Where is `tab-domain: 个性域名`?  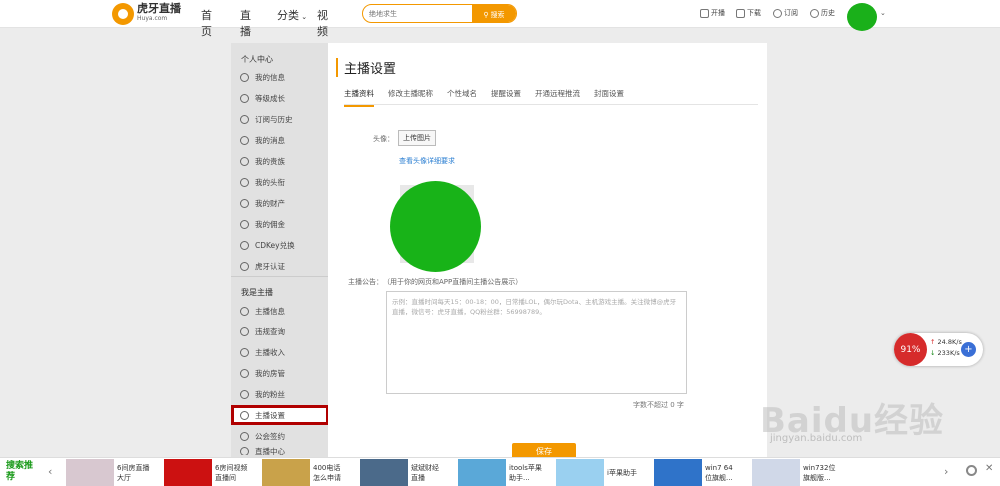
tab-domain: 个性域名 is located at coordinates (462, 96).